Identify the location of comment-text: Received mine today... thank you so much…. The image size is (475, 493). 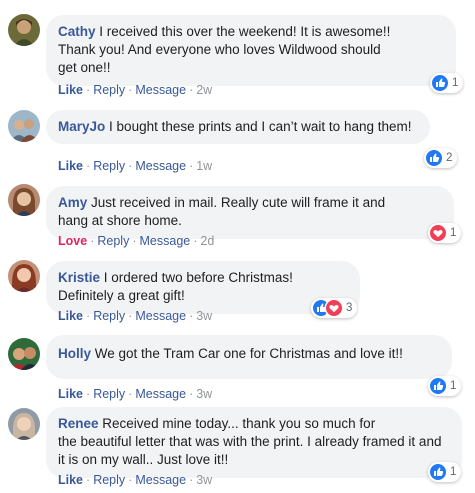
(250, 441).